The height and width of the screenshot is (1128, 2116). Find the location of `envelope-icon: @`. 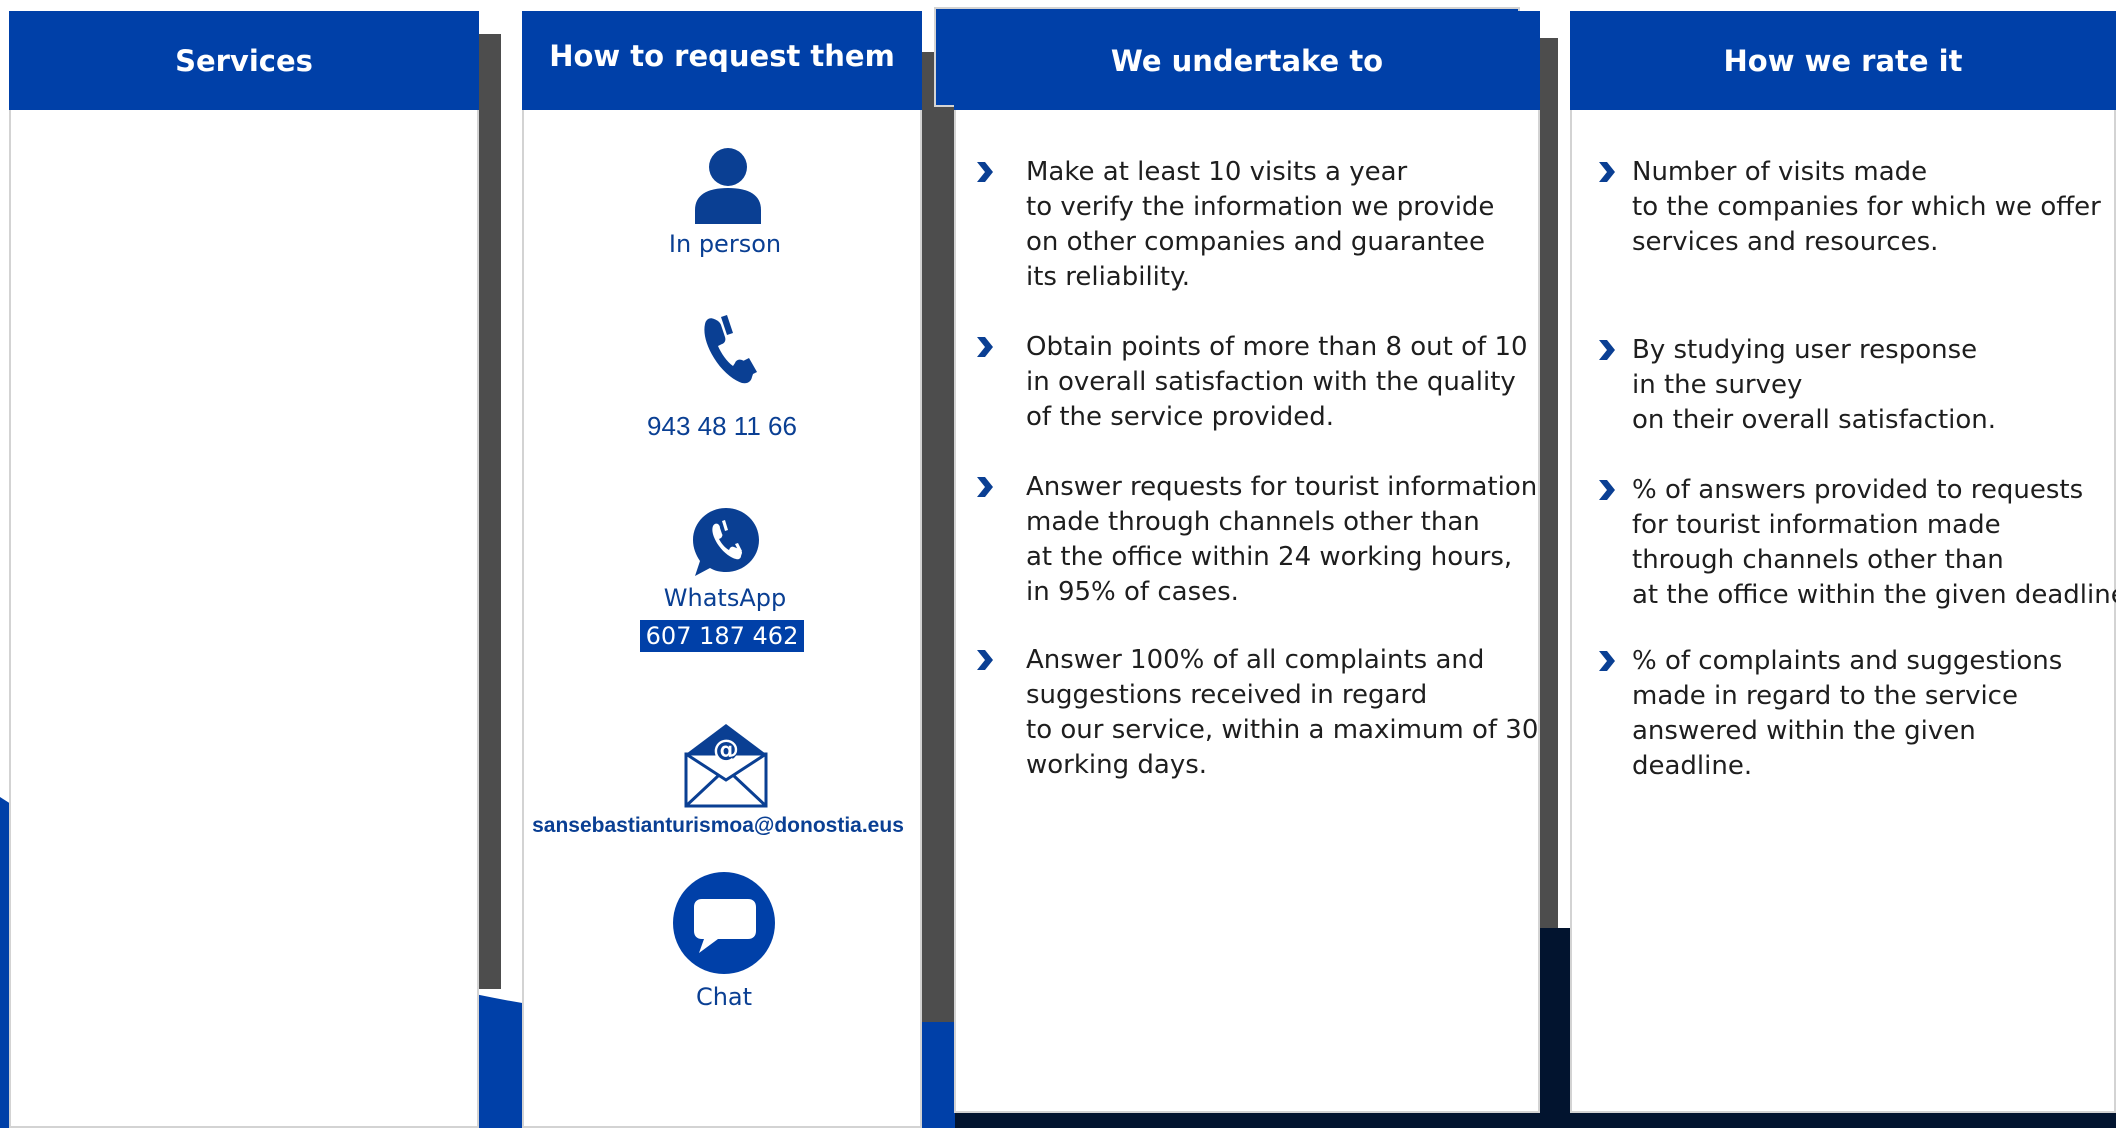

envelope-icon: @ is located at coordinates (726, 766).